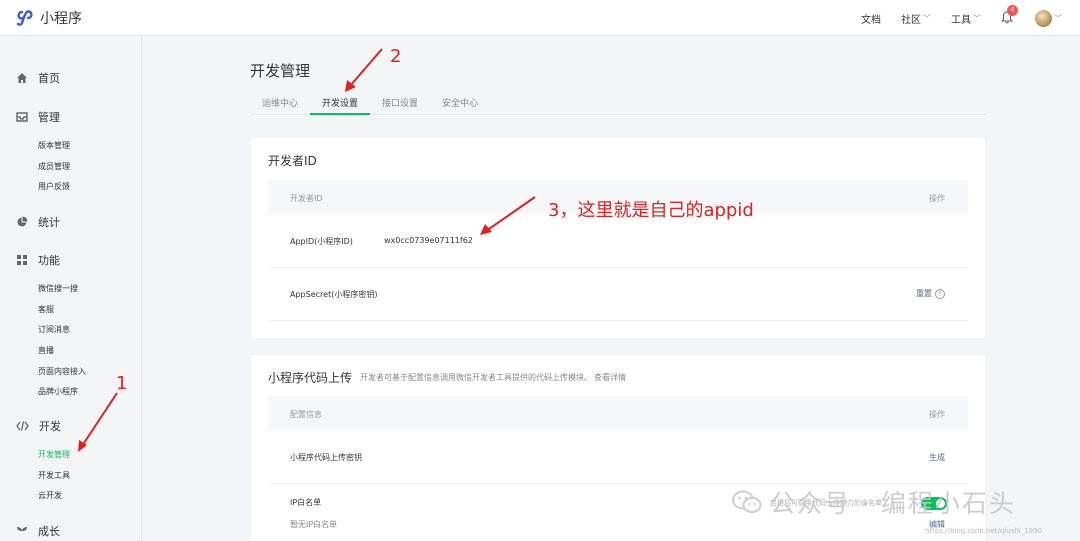 Image resolution: width=1080 pixels, height=541 pixels. What do you see at coordinates (618, 413) in the screenshot?
I see `table-header: 配置信息 操作` at bounding box center [618, 413].